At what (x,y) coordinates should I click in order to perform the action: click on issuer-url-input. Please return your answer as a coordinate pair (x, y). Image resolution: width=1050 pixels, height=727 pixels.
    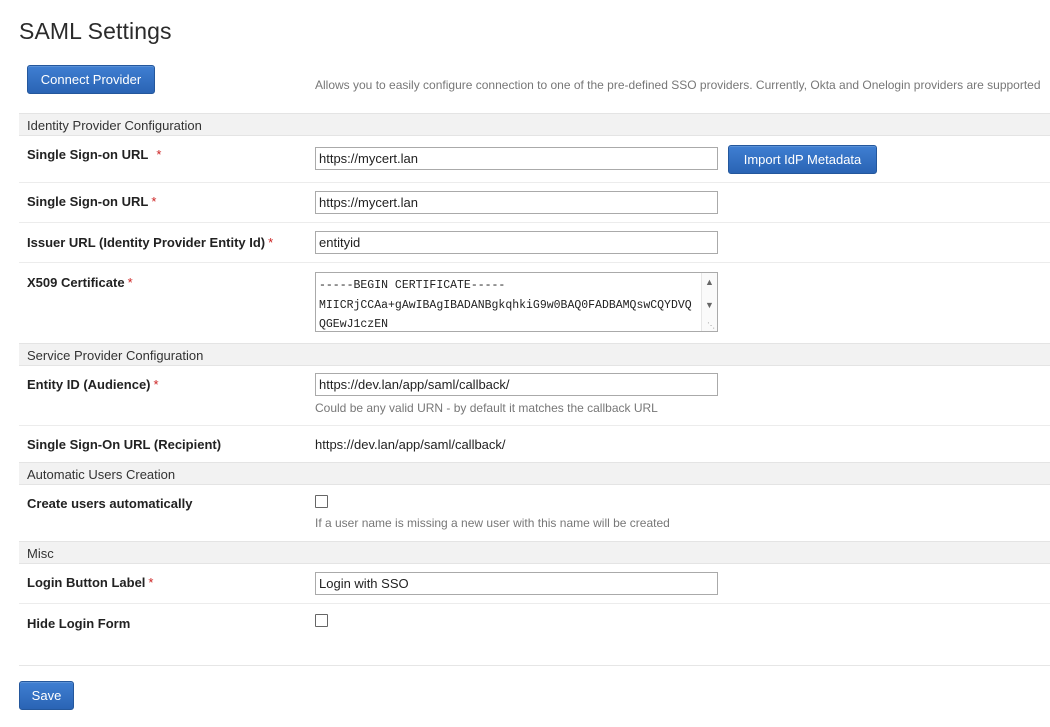
    Looking at the image, I should click on (516, 242).